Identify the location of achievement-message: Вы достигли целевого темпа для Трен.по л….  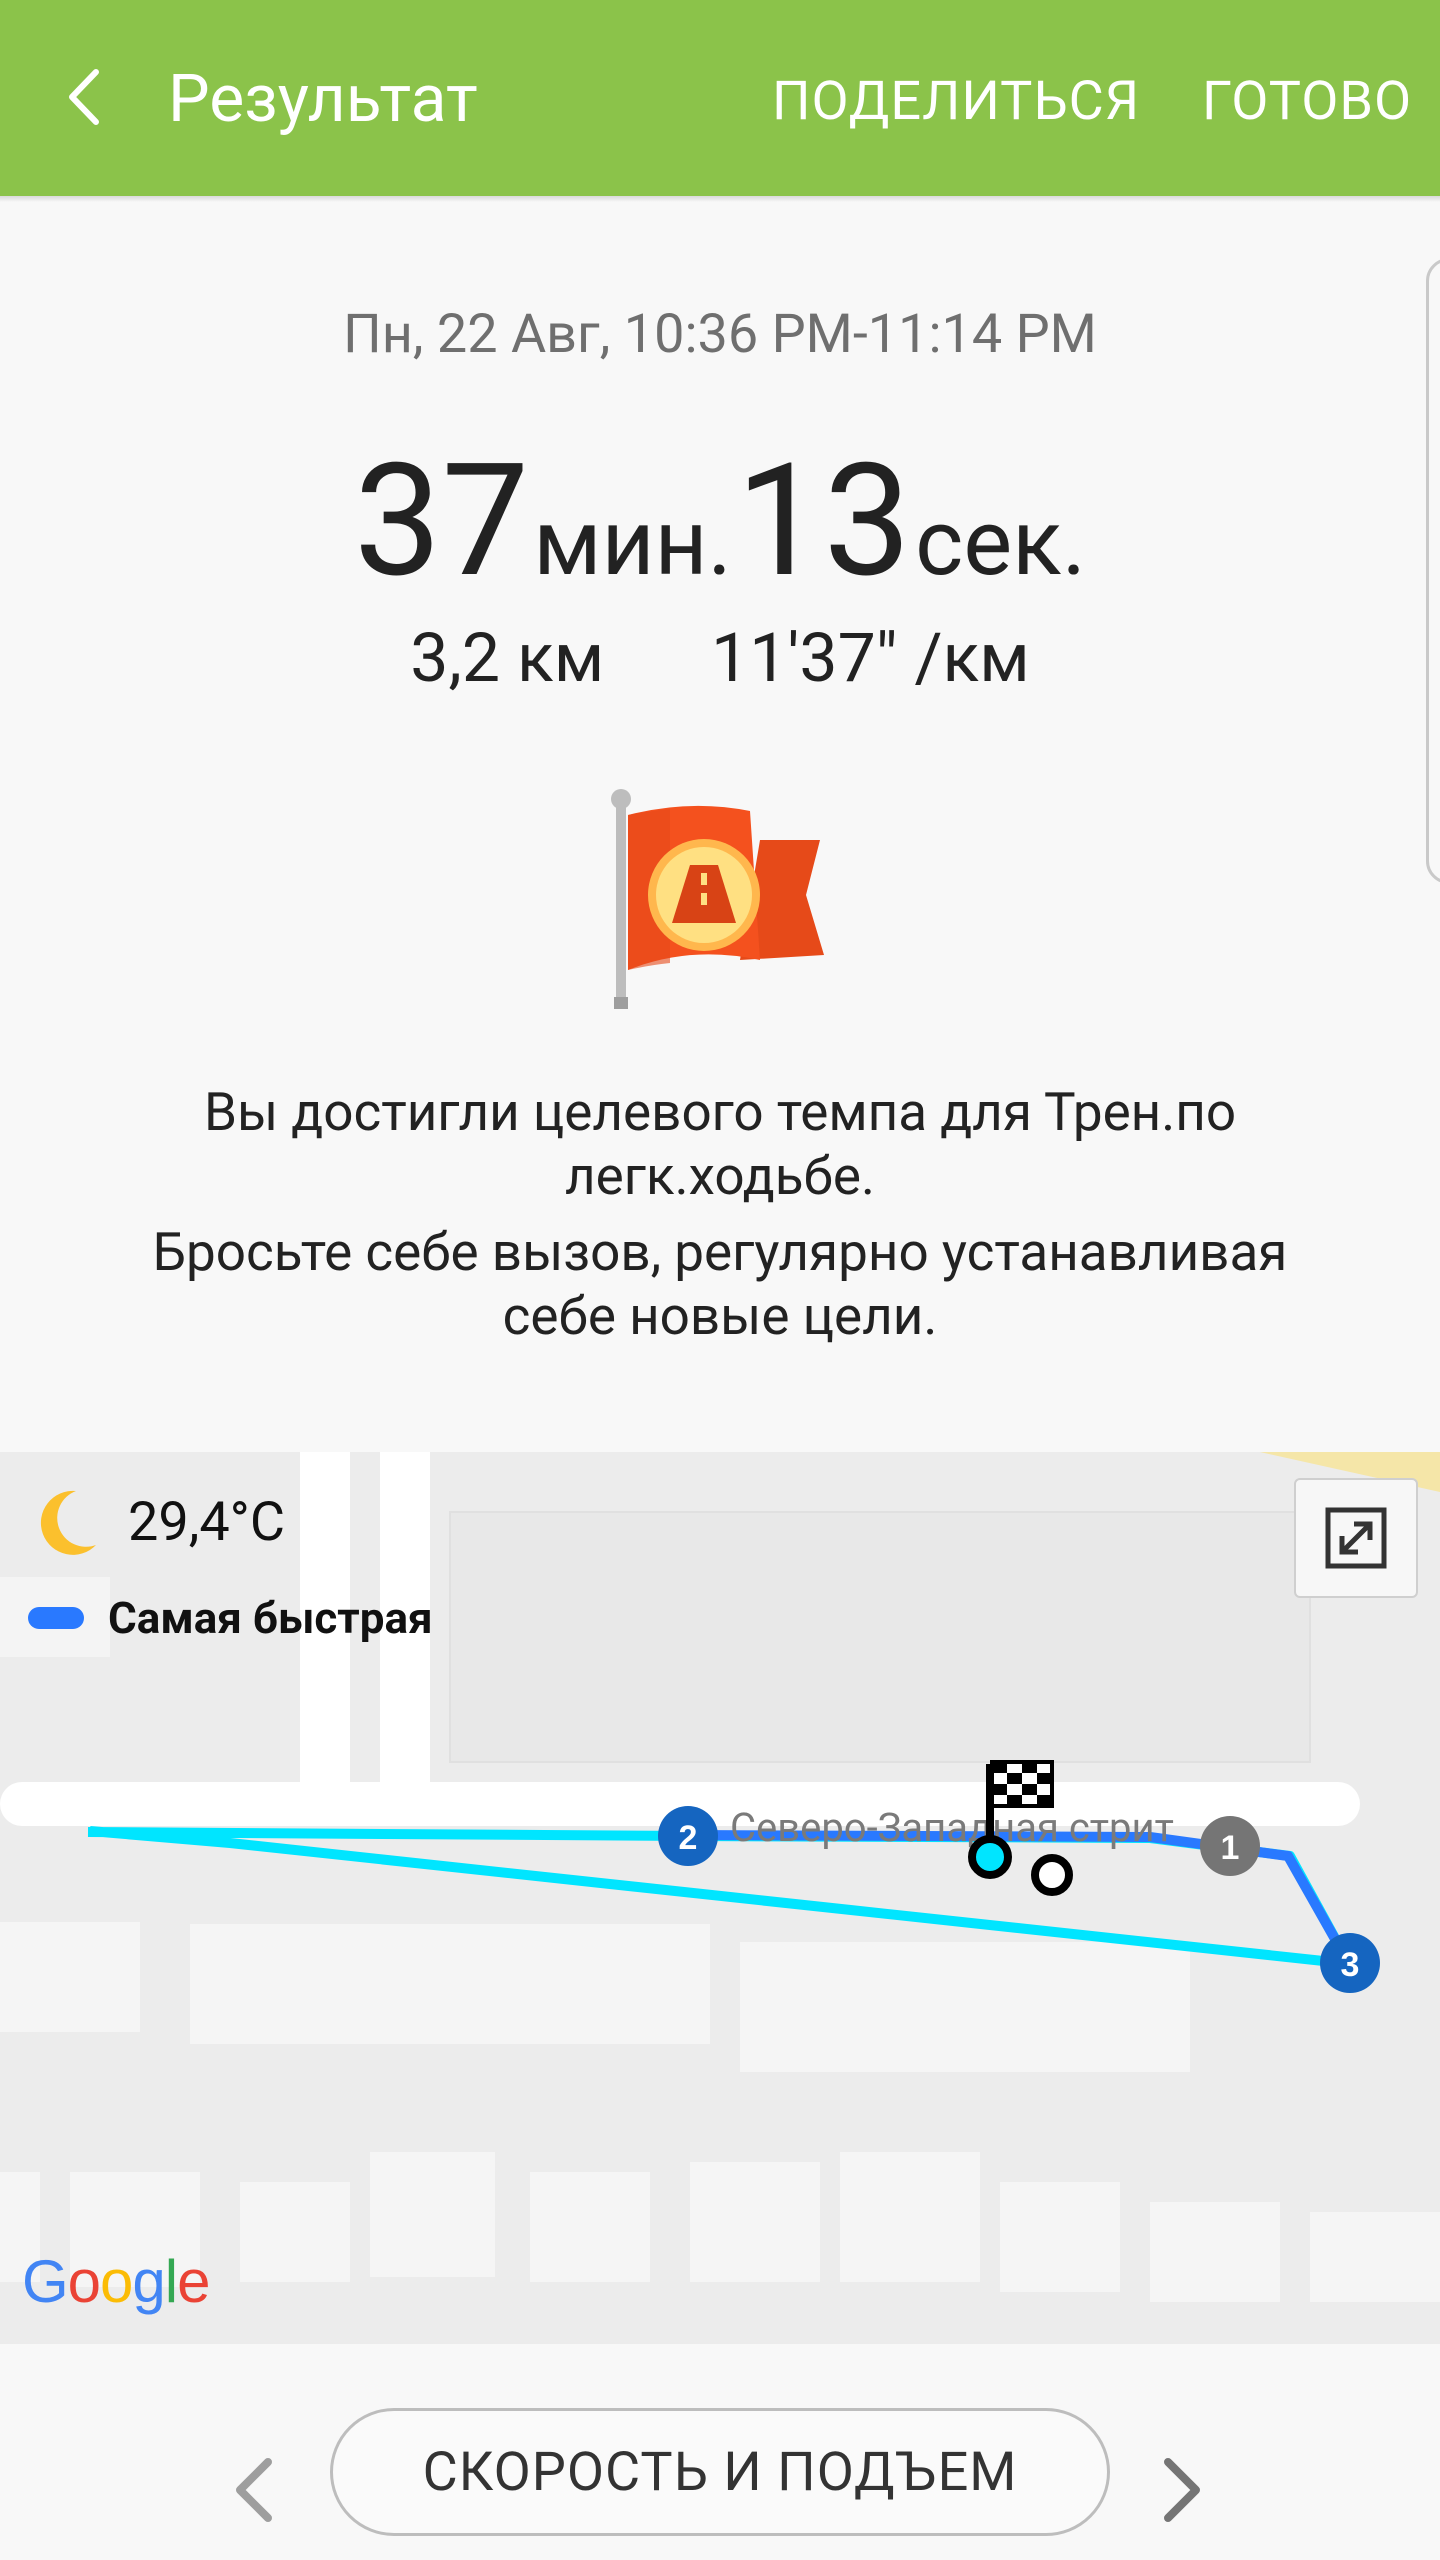
(720, 1214).